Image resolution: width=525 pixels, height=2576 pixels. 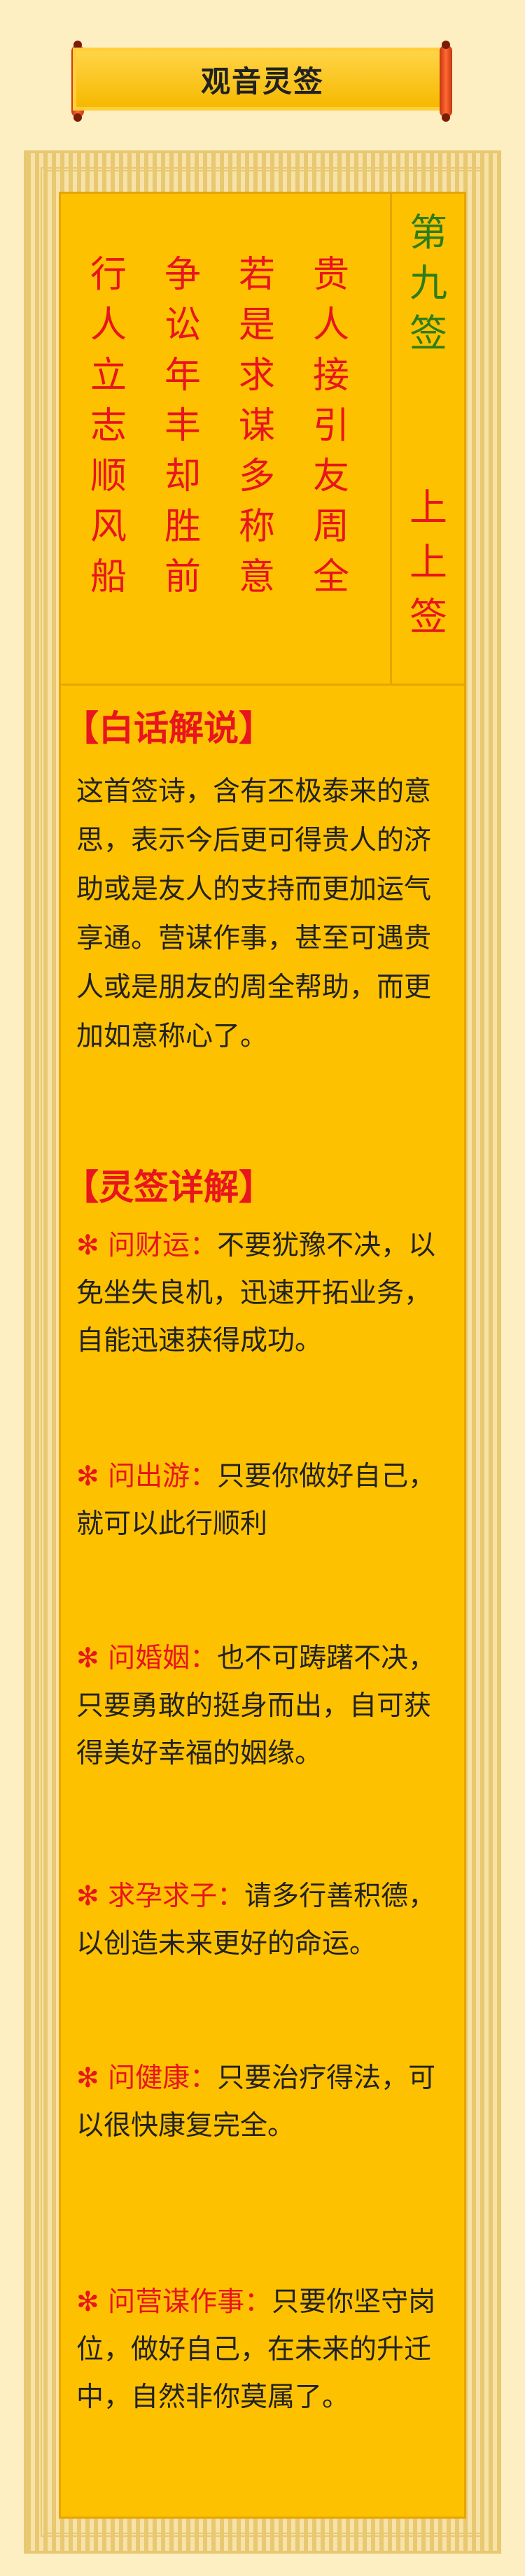 I want to click on detail-career: ✻ 问营谋作事：只要你坚守岗位，做好自己，在未来的升迁中，自然非你莫属了。, so click(x=256, y=2349).